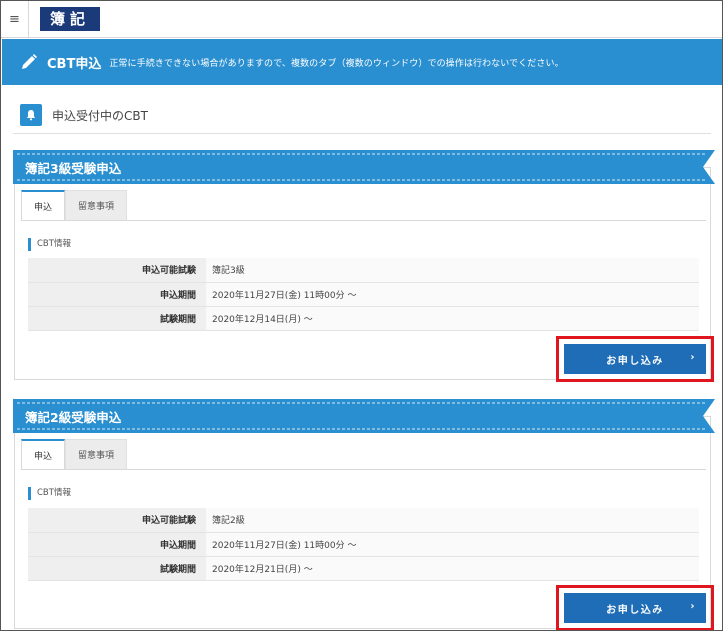 The image size is (723, 631). Describe the element at coordinates (74, 64) in the screenshot. I see `banner-title: CBT申込` at that location.